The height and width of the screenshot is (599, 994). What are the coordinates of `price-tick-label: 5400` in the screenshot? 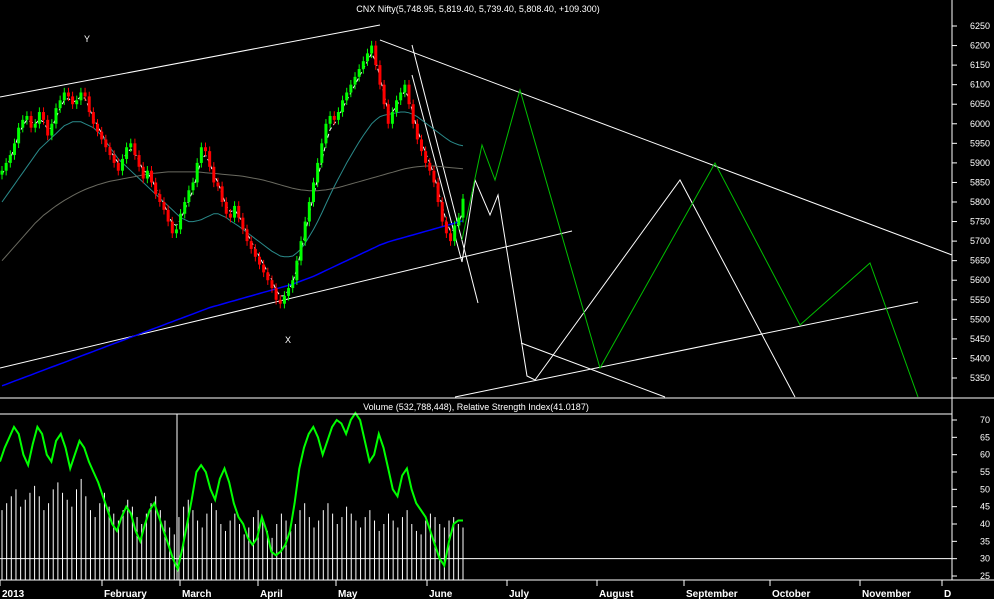 It's located at (980, 358).